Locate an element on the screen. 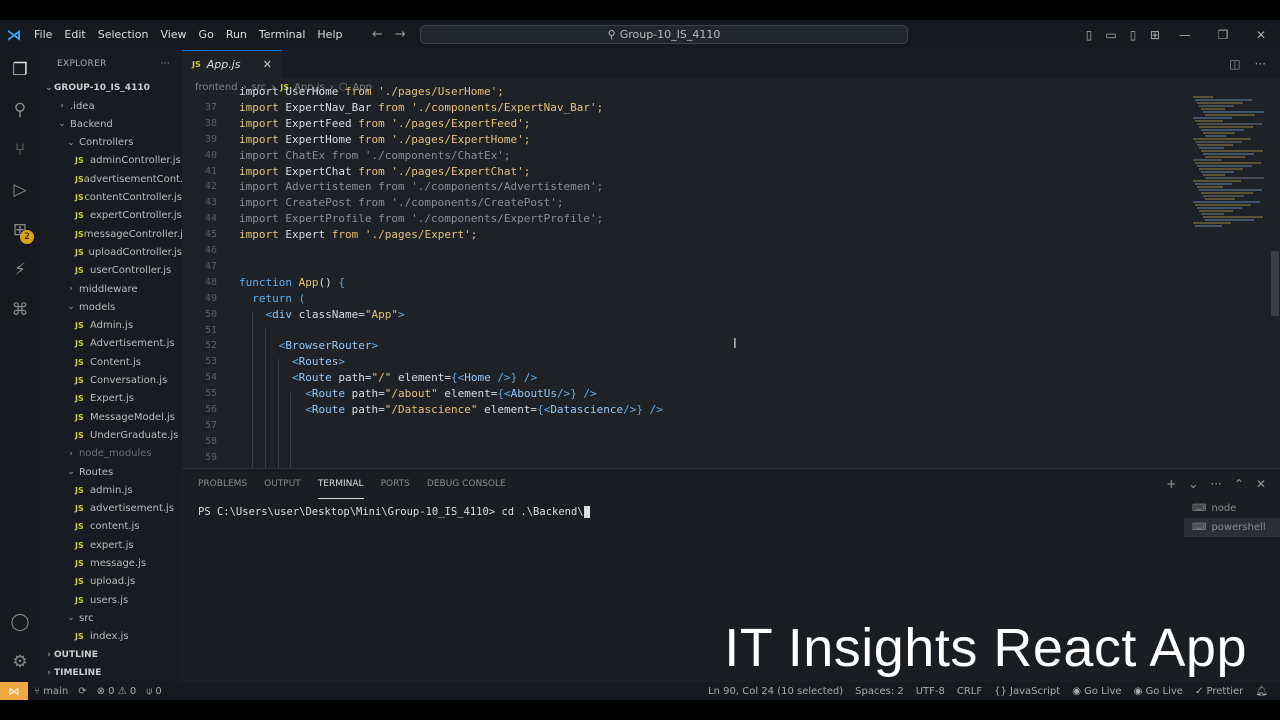 The image size is (1280, 720). problems-indicator: ⊗ 0 ⚠ 0 is located at coordinates (117, 691).